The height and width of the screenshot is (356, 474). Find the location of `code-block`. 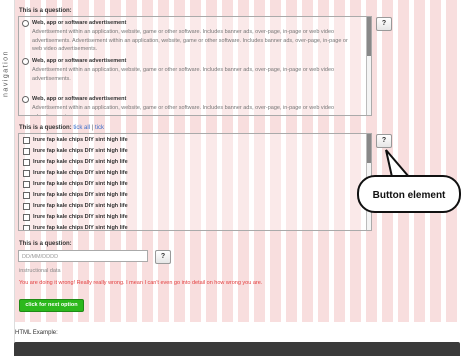

code-block is located at coordinates (237, 349).